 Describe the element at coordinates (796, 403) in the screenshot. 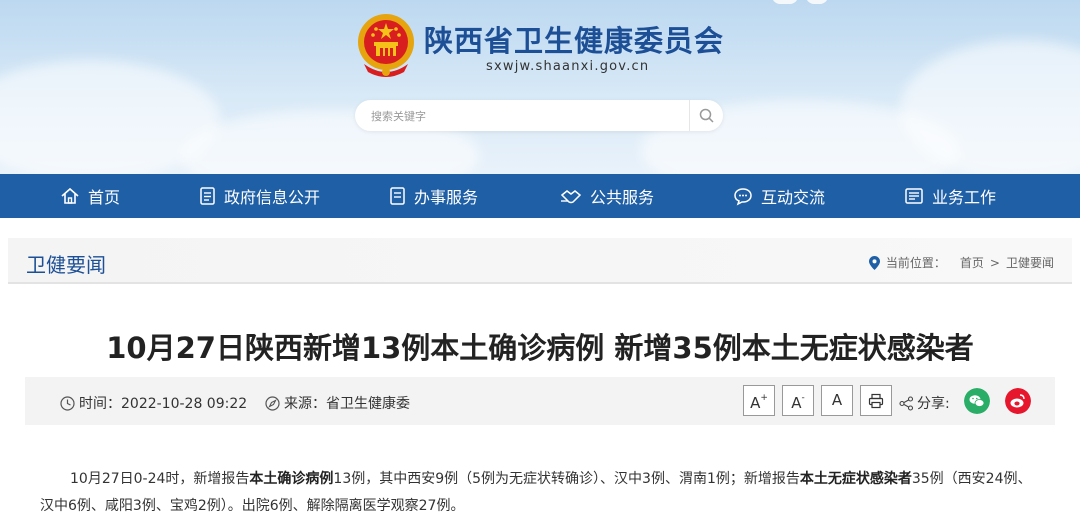

I see `font-decrease-label: A` at that location.